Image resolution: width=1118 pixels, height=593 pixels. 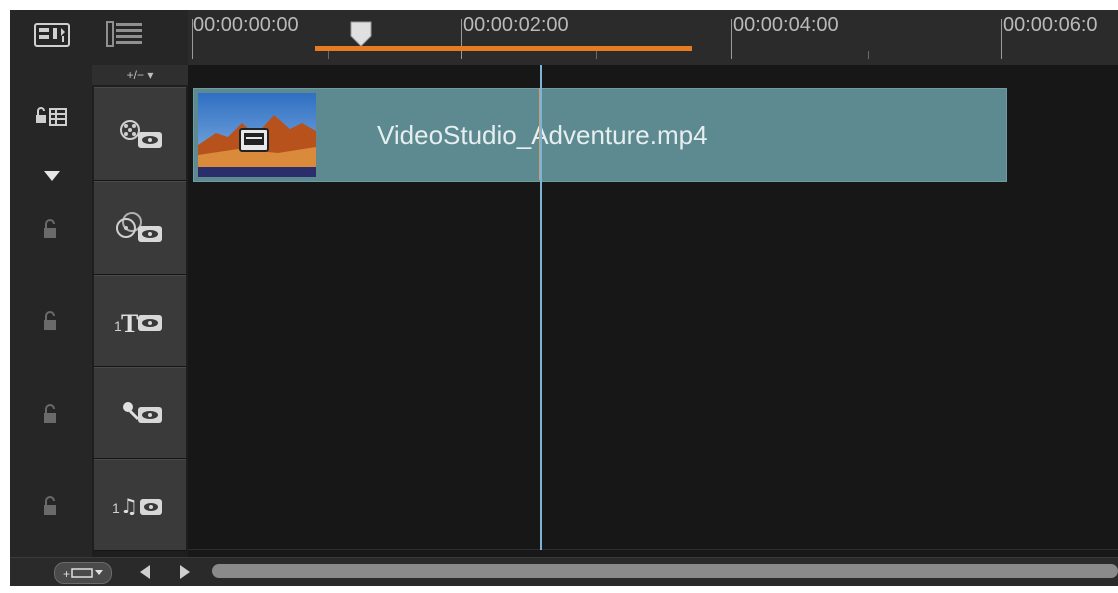 What do you see at coordinates (665, 571) in the screenshot?
I see `horizontal-scrollbar` at bounding box center [665, 571].